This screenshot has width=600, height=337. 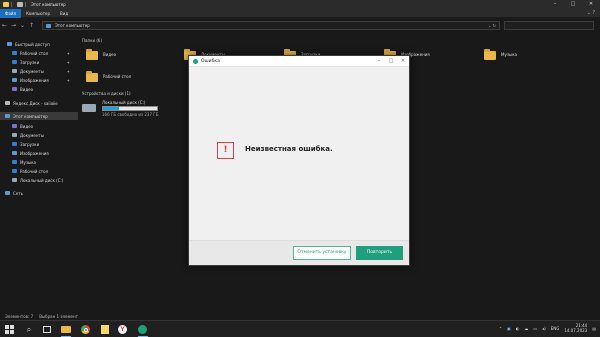 I want to click on up-arrow-icon: ↑, so click(x=31, y=25).